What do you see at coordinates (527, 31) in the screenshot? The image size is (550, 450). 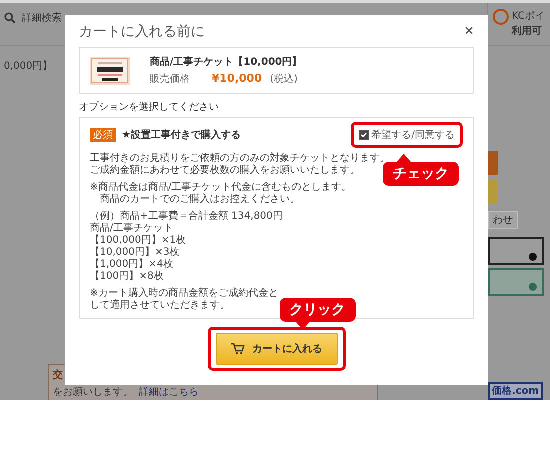 I see `points-available: 利用可` at bounding box center [527, 31].